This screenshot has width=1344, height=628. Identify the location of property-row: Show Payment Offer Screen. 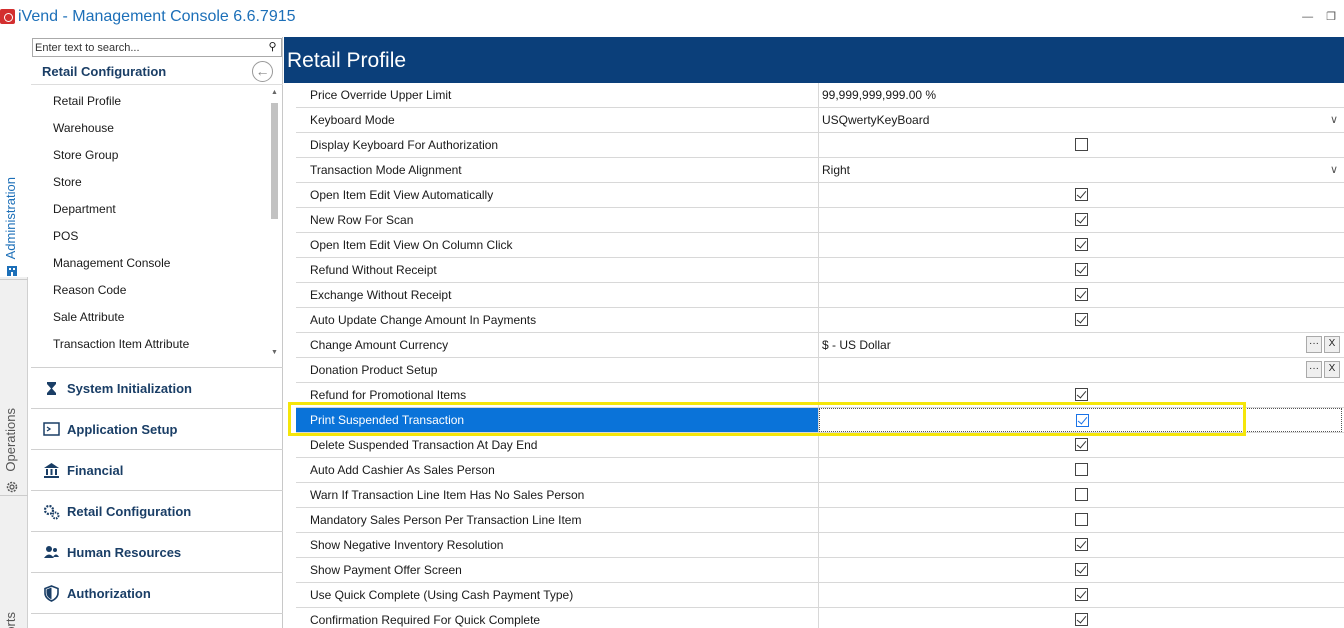
(820, 570).